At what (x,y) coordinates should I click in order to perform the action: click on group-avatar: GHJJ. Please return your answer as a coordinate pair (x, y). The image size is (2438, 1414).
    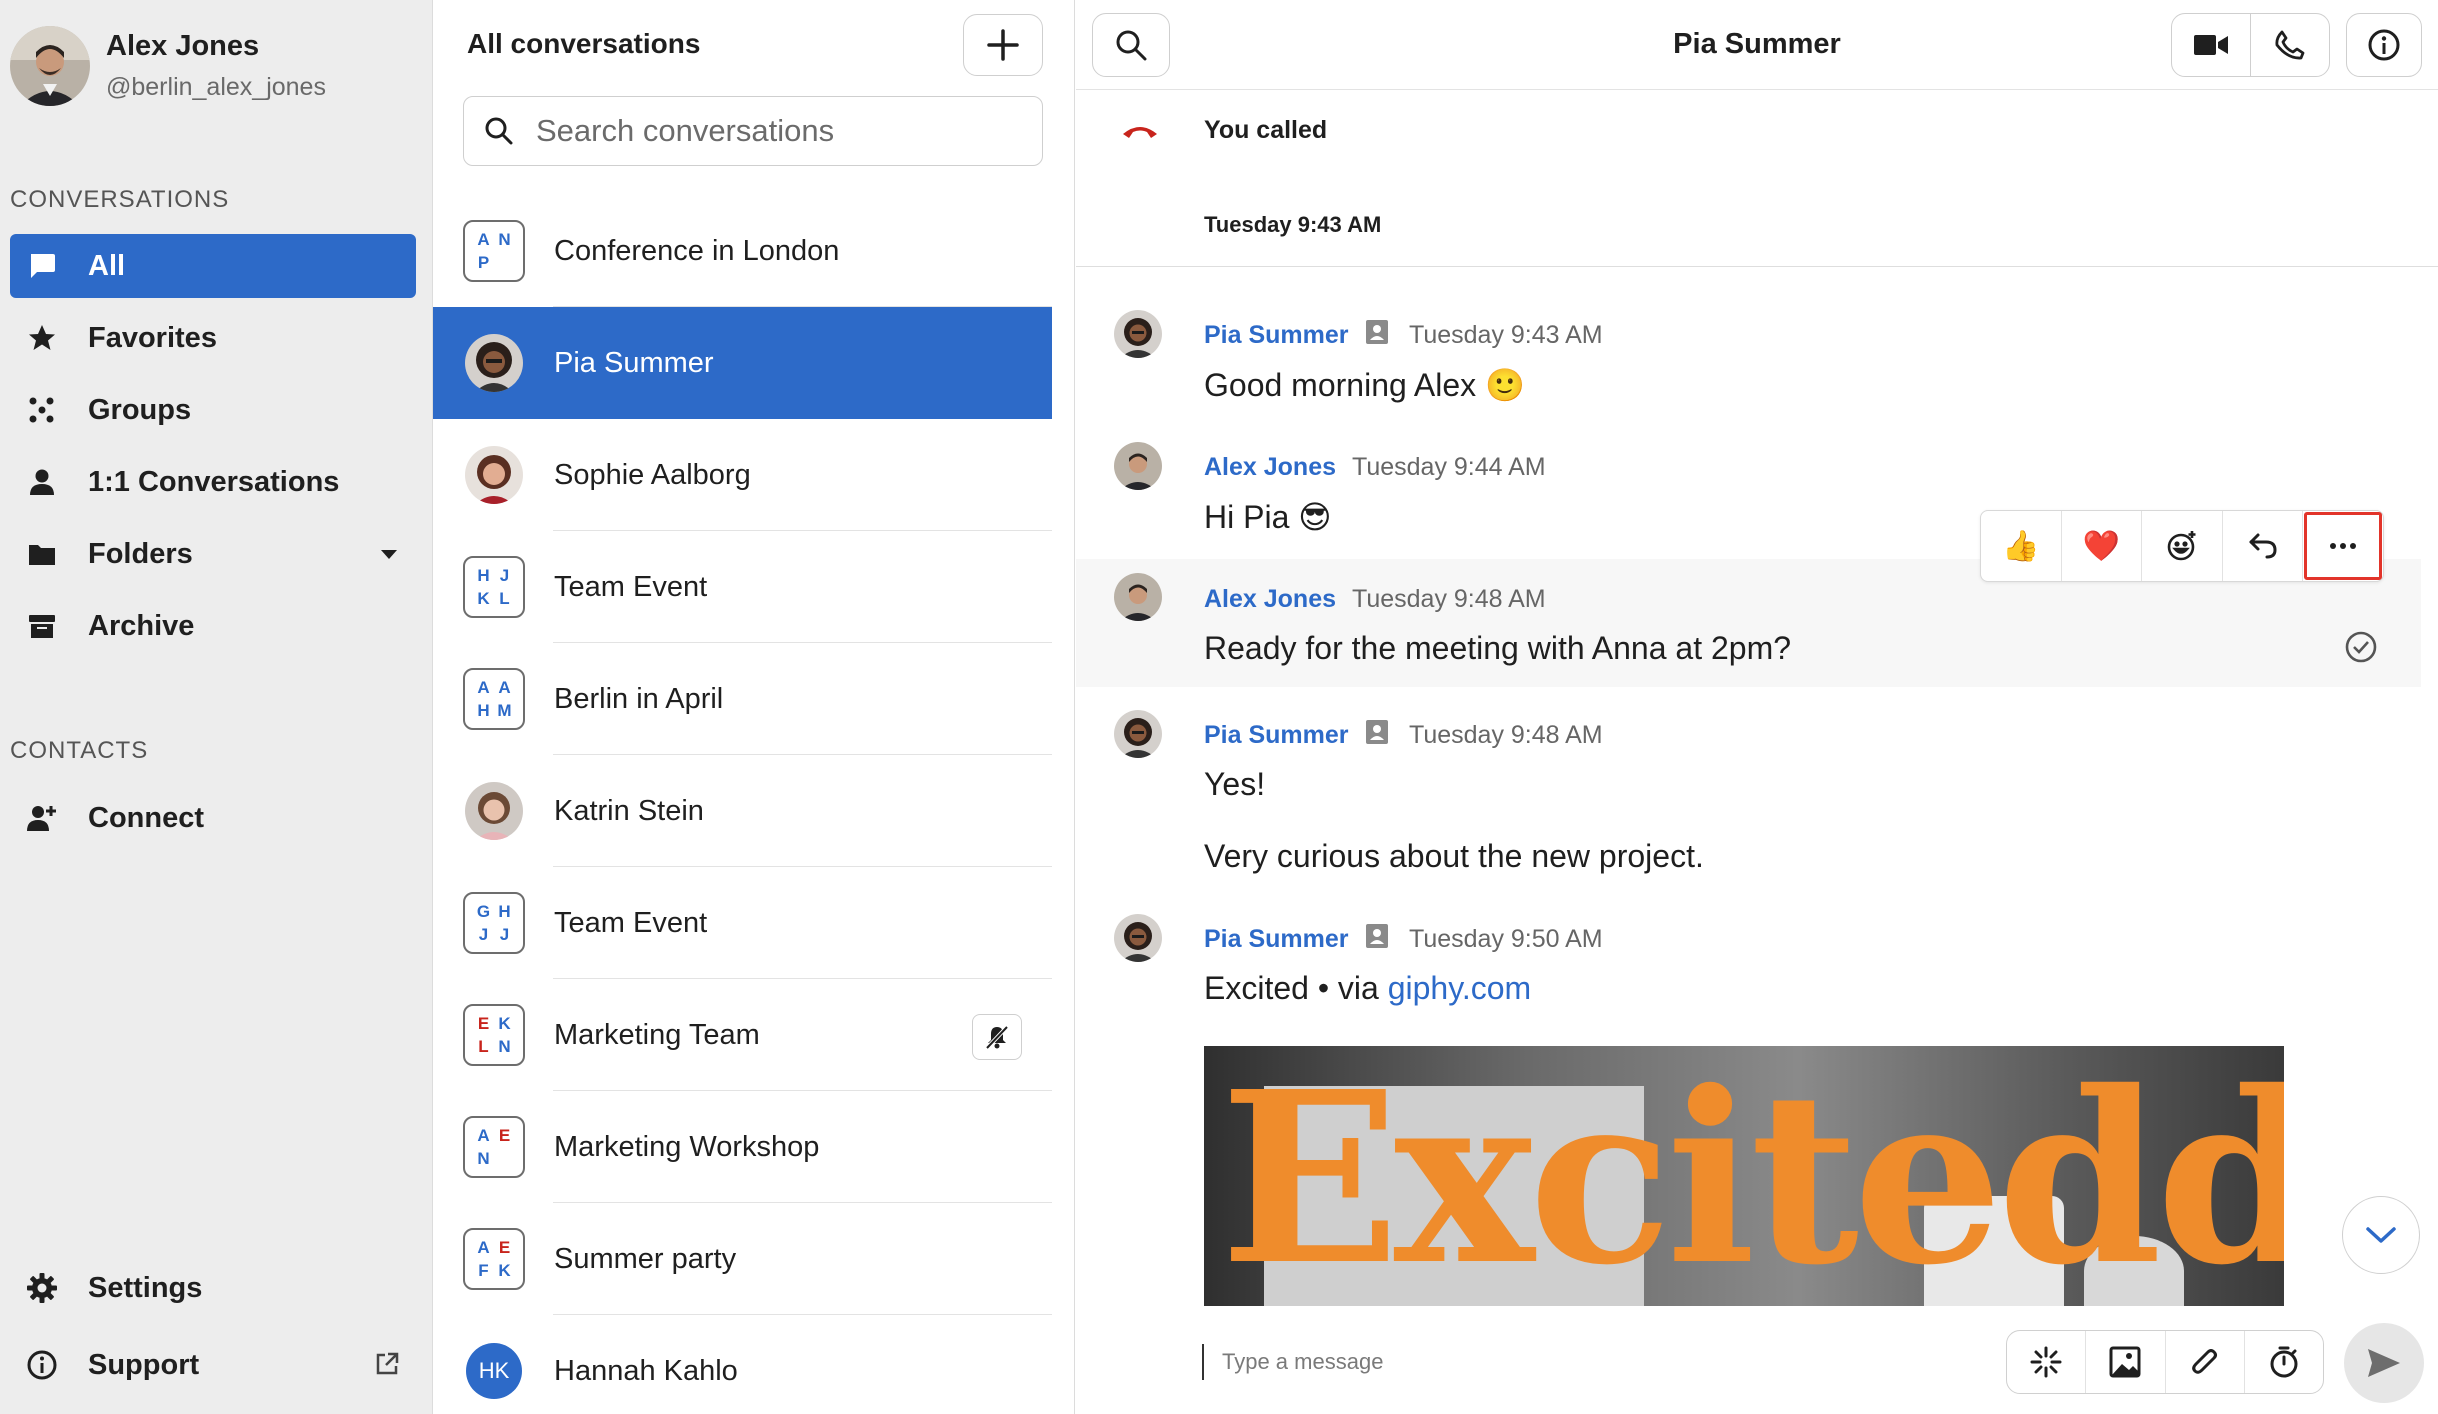
    Looking at the image, I should click on (494, 923).